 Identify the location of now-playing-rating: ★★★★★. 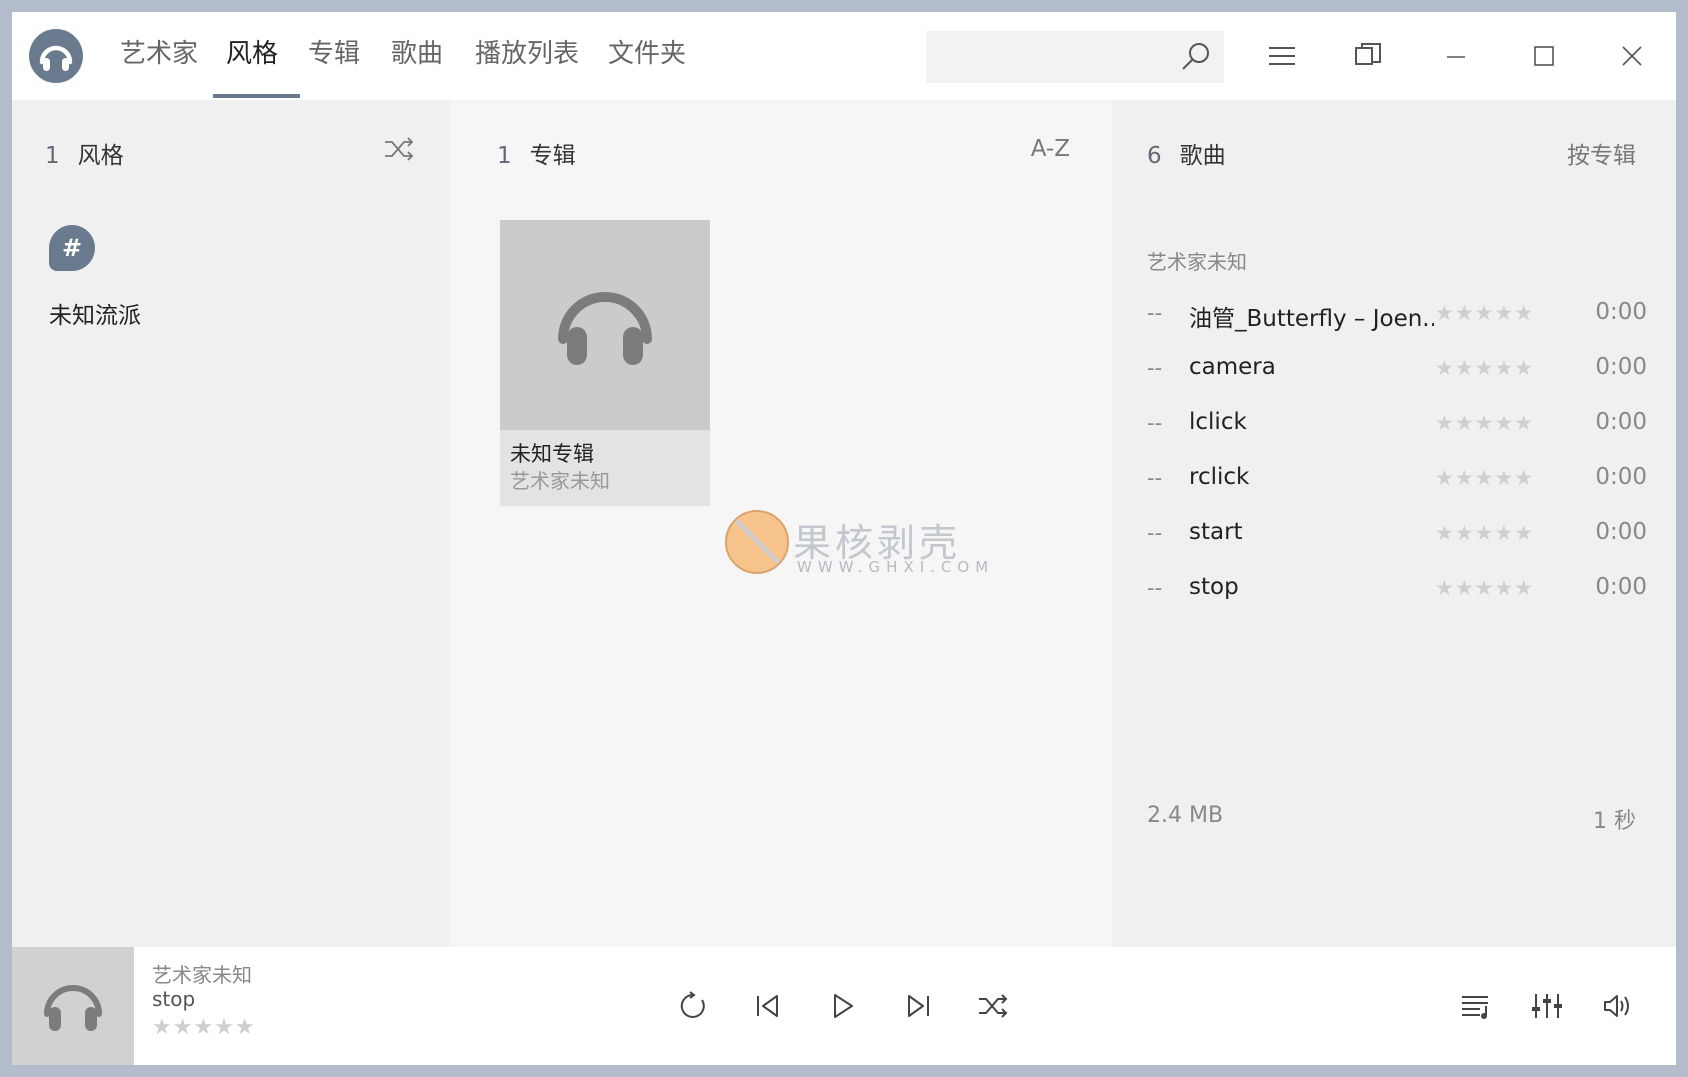
(204, 1027).